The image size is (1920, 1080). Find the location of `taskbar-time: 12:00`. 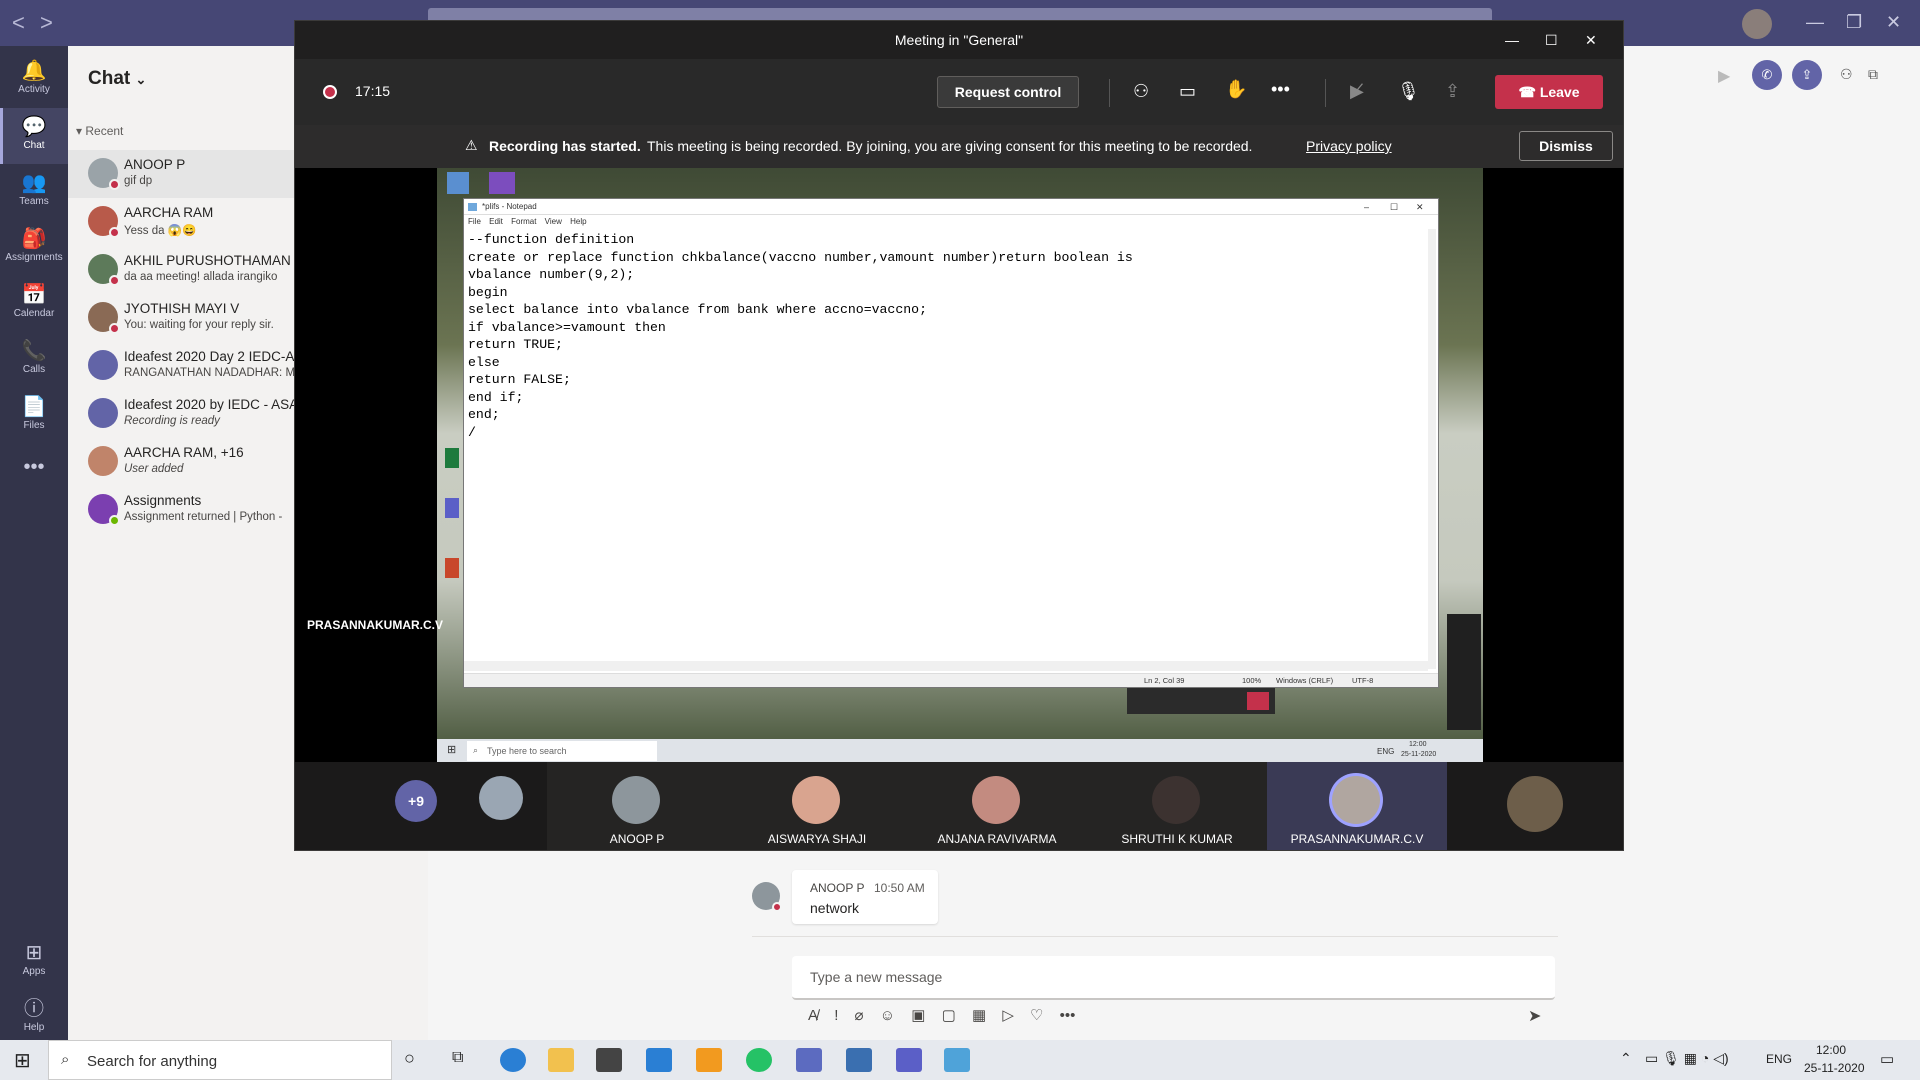

taskbar-time: 12:00 is located at coordinates (1831, 1050).